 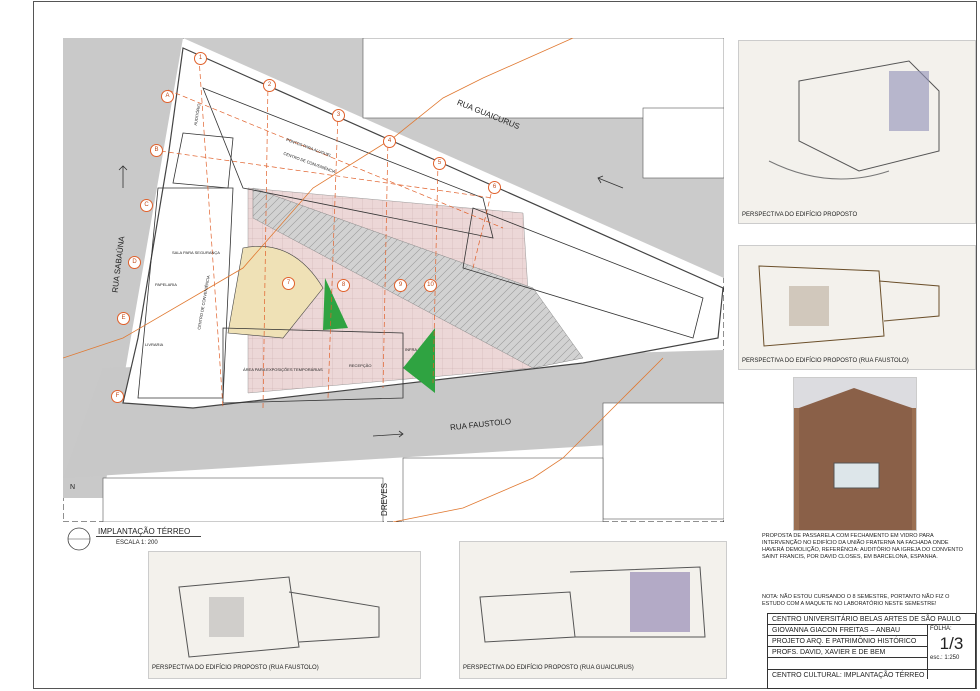 I want to click on tb-course: PROJETO ARQ. E PATRIMÔNIO HISTÓRICO, so click(x=847, y=641).